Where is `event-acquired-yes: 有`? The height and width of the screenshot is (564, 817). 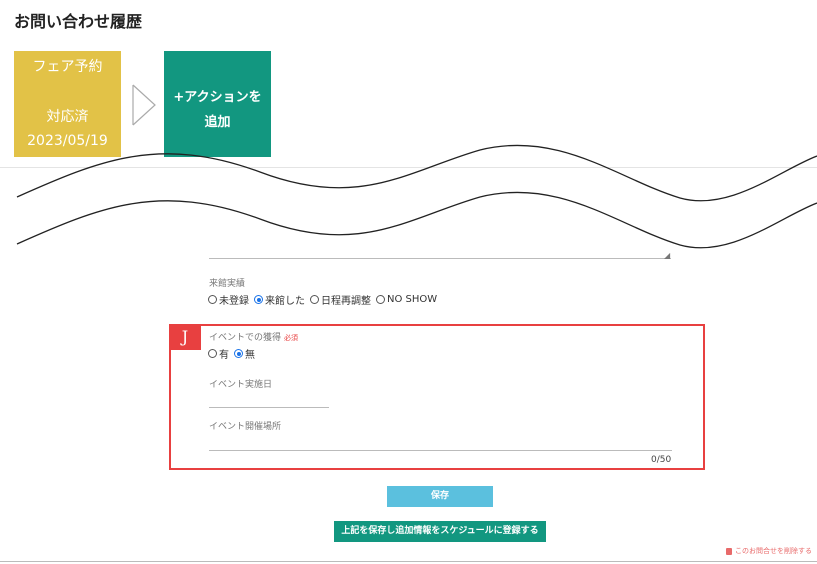 event-acquired-yes: 有 is located at coordinates (218, 353).